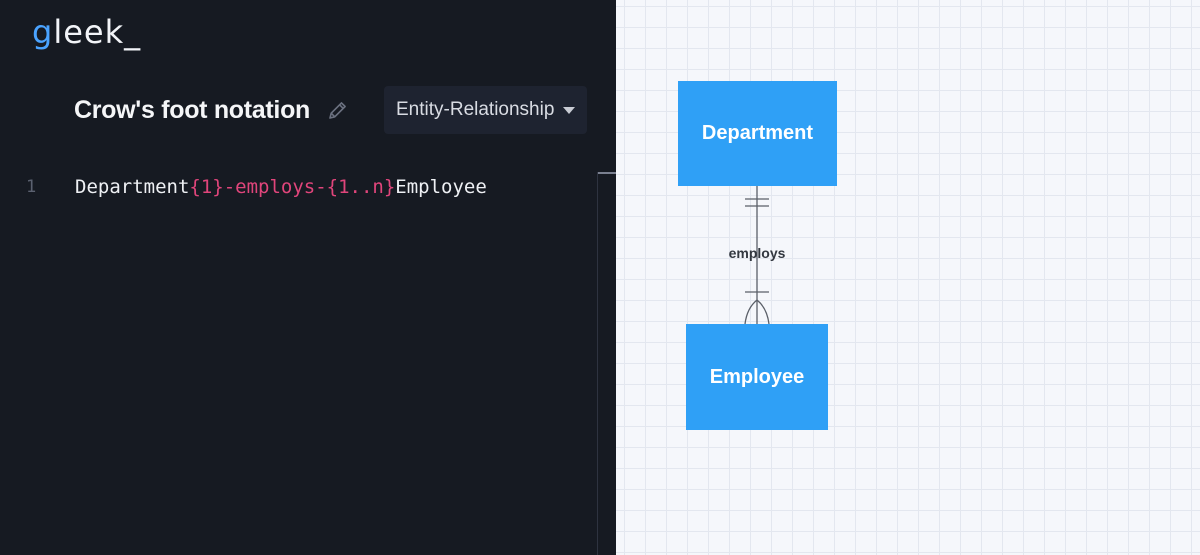 The image size is (1200, 555). I want to click on diagram-title: Crow's foot notation, so click(192, 110).